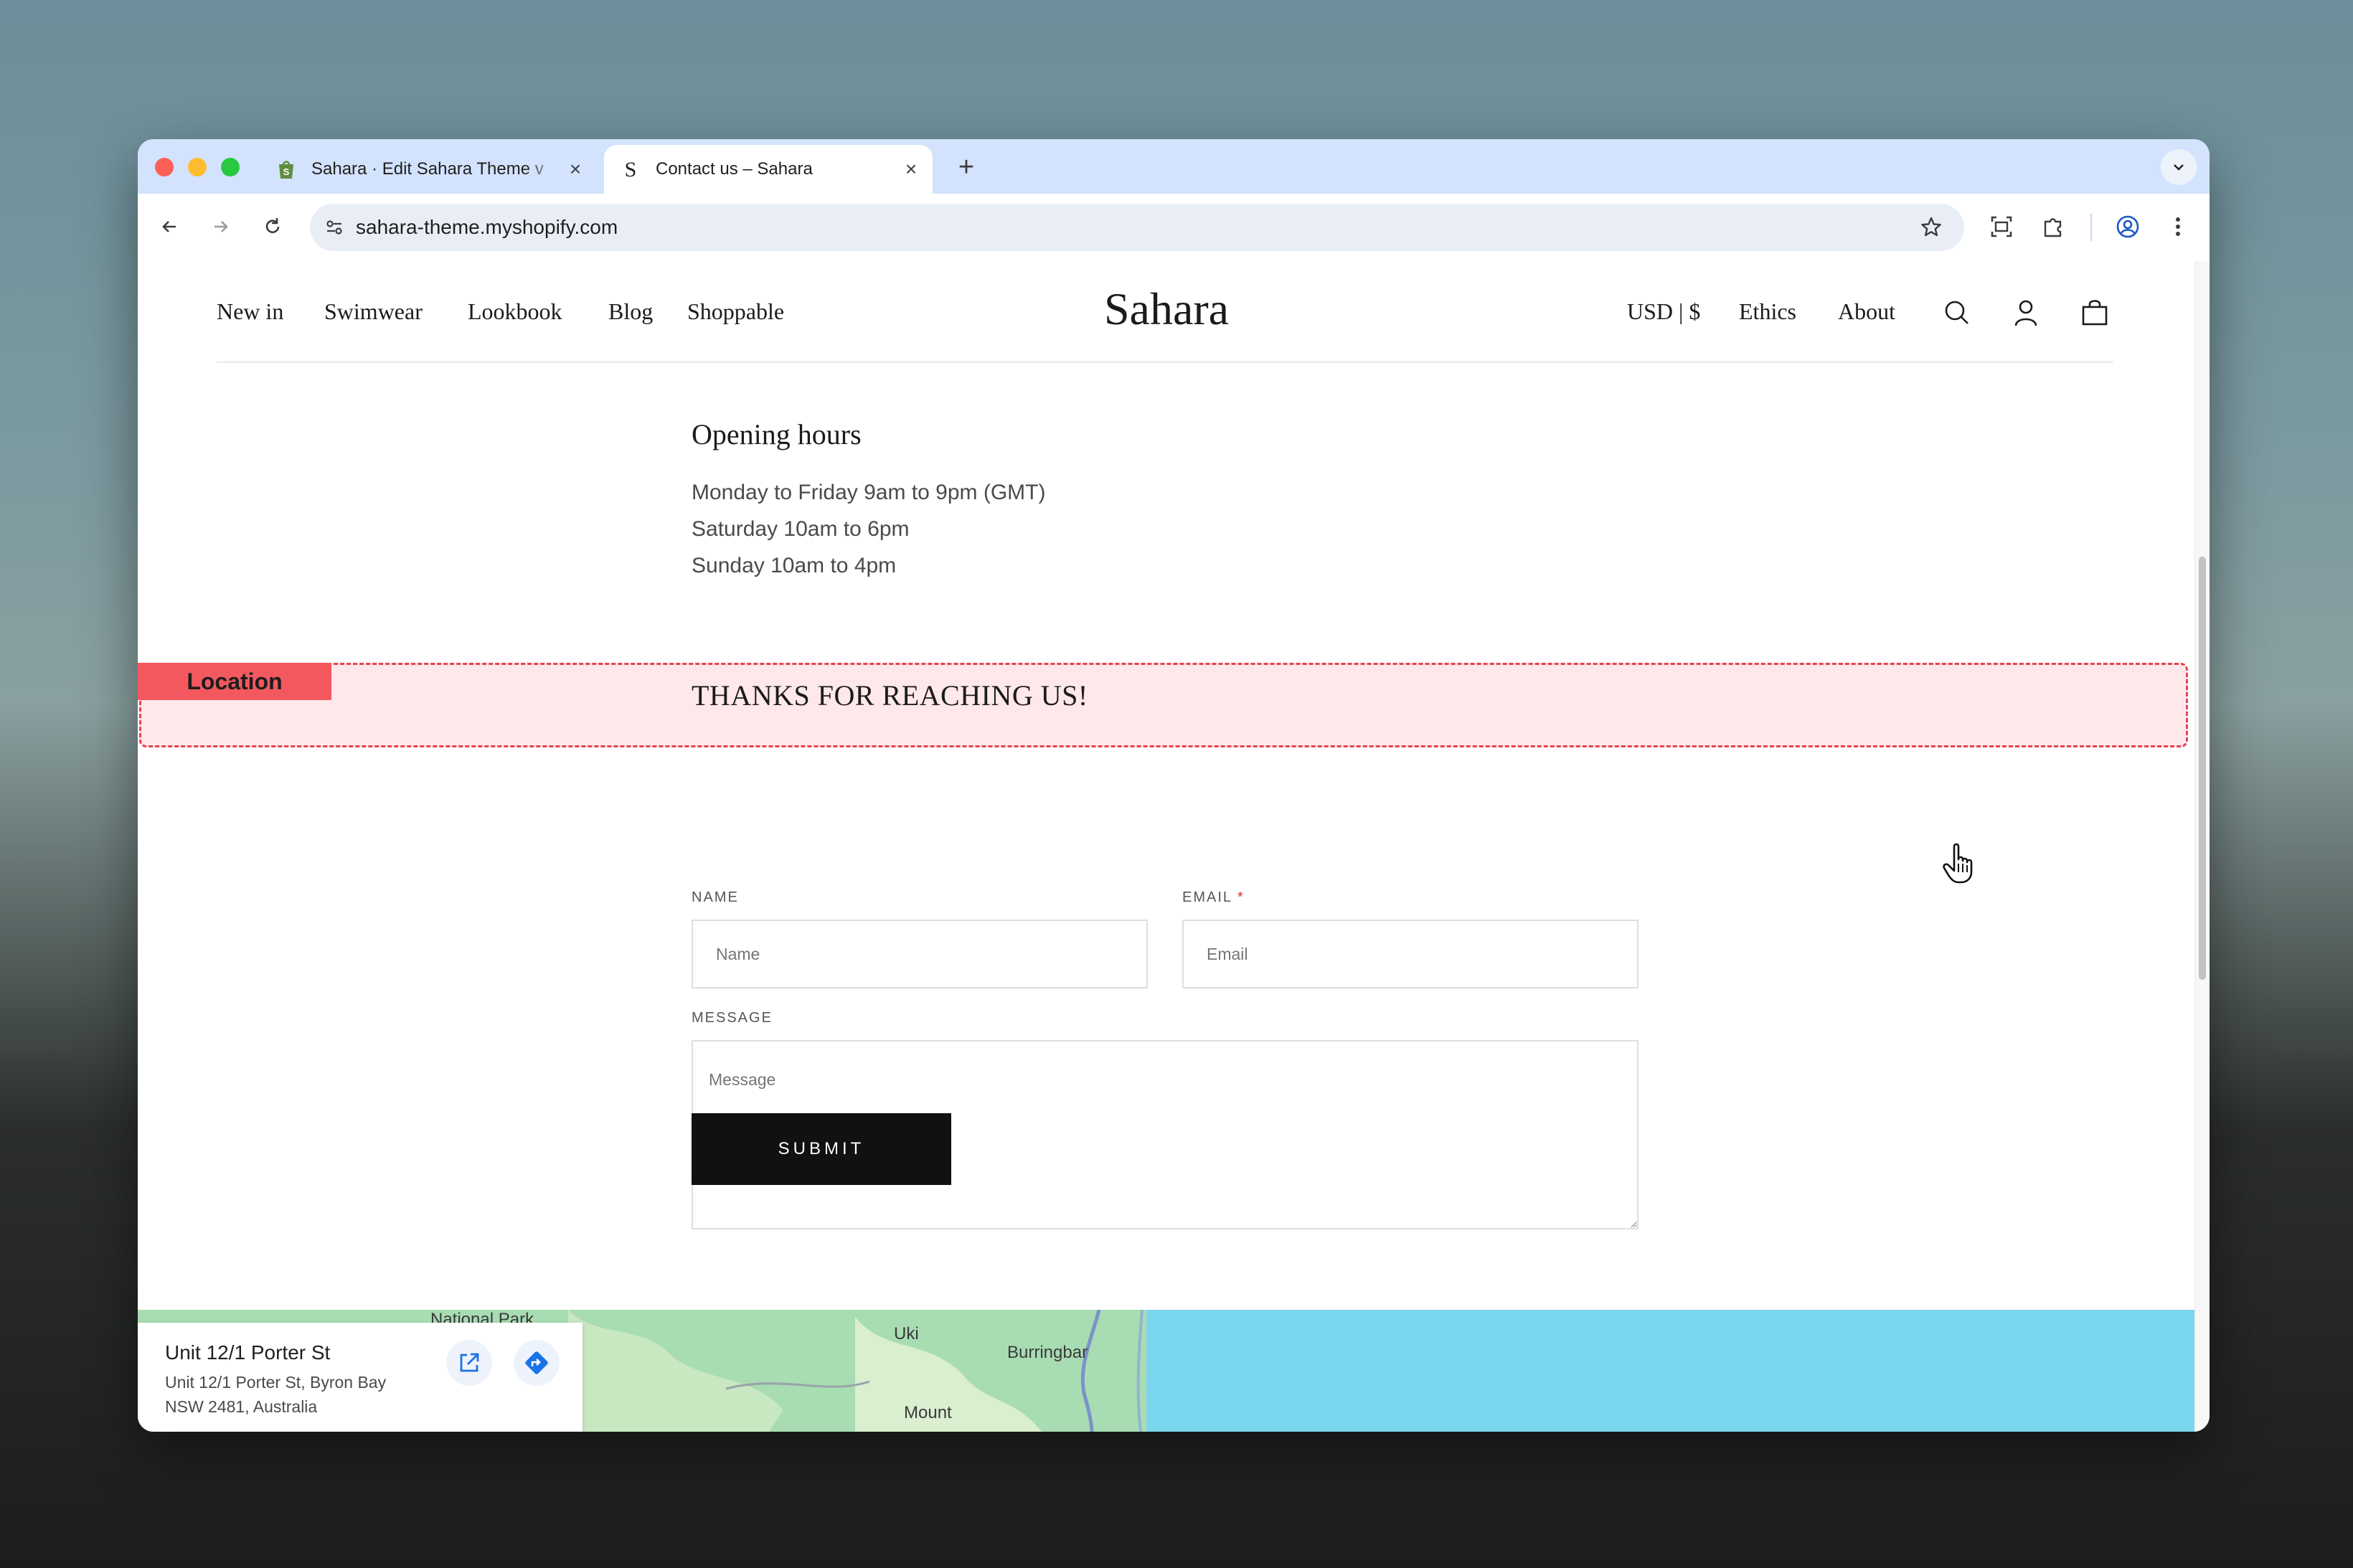 This screenshot has width=2353, height=1568. I want to click on tab-title: Sahara · Edit Sahara Theme v, so click(427, 169).